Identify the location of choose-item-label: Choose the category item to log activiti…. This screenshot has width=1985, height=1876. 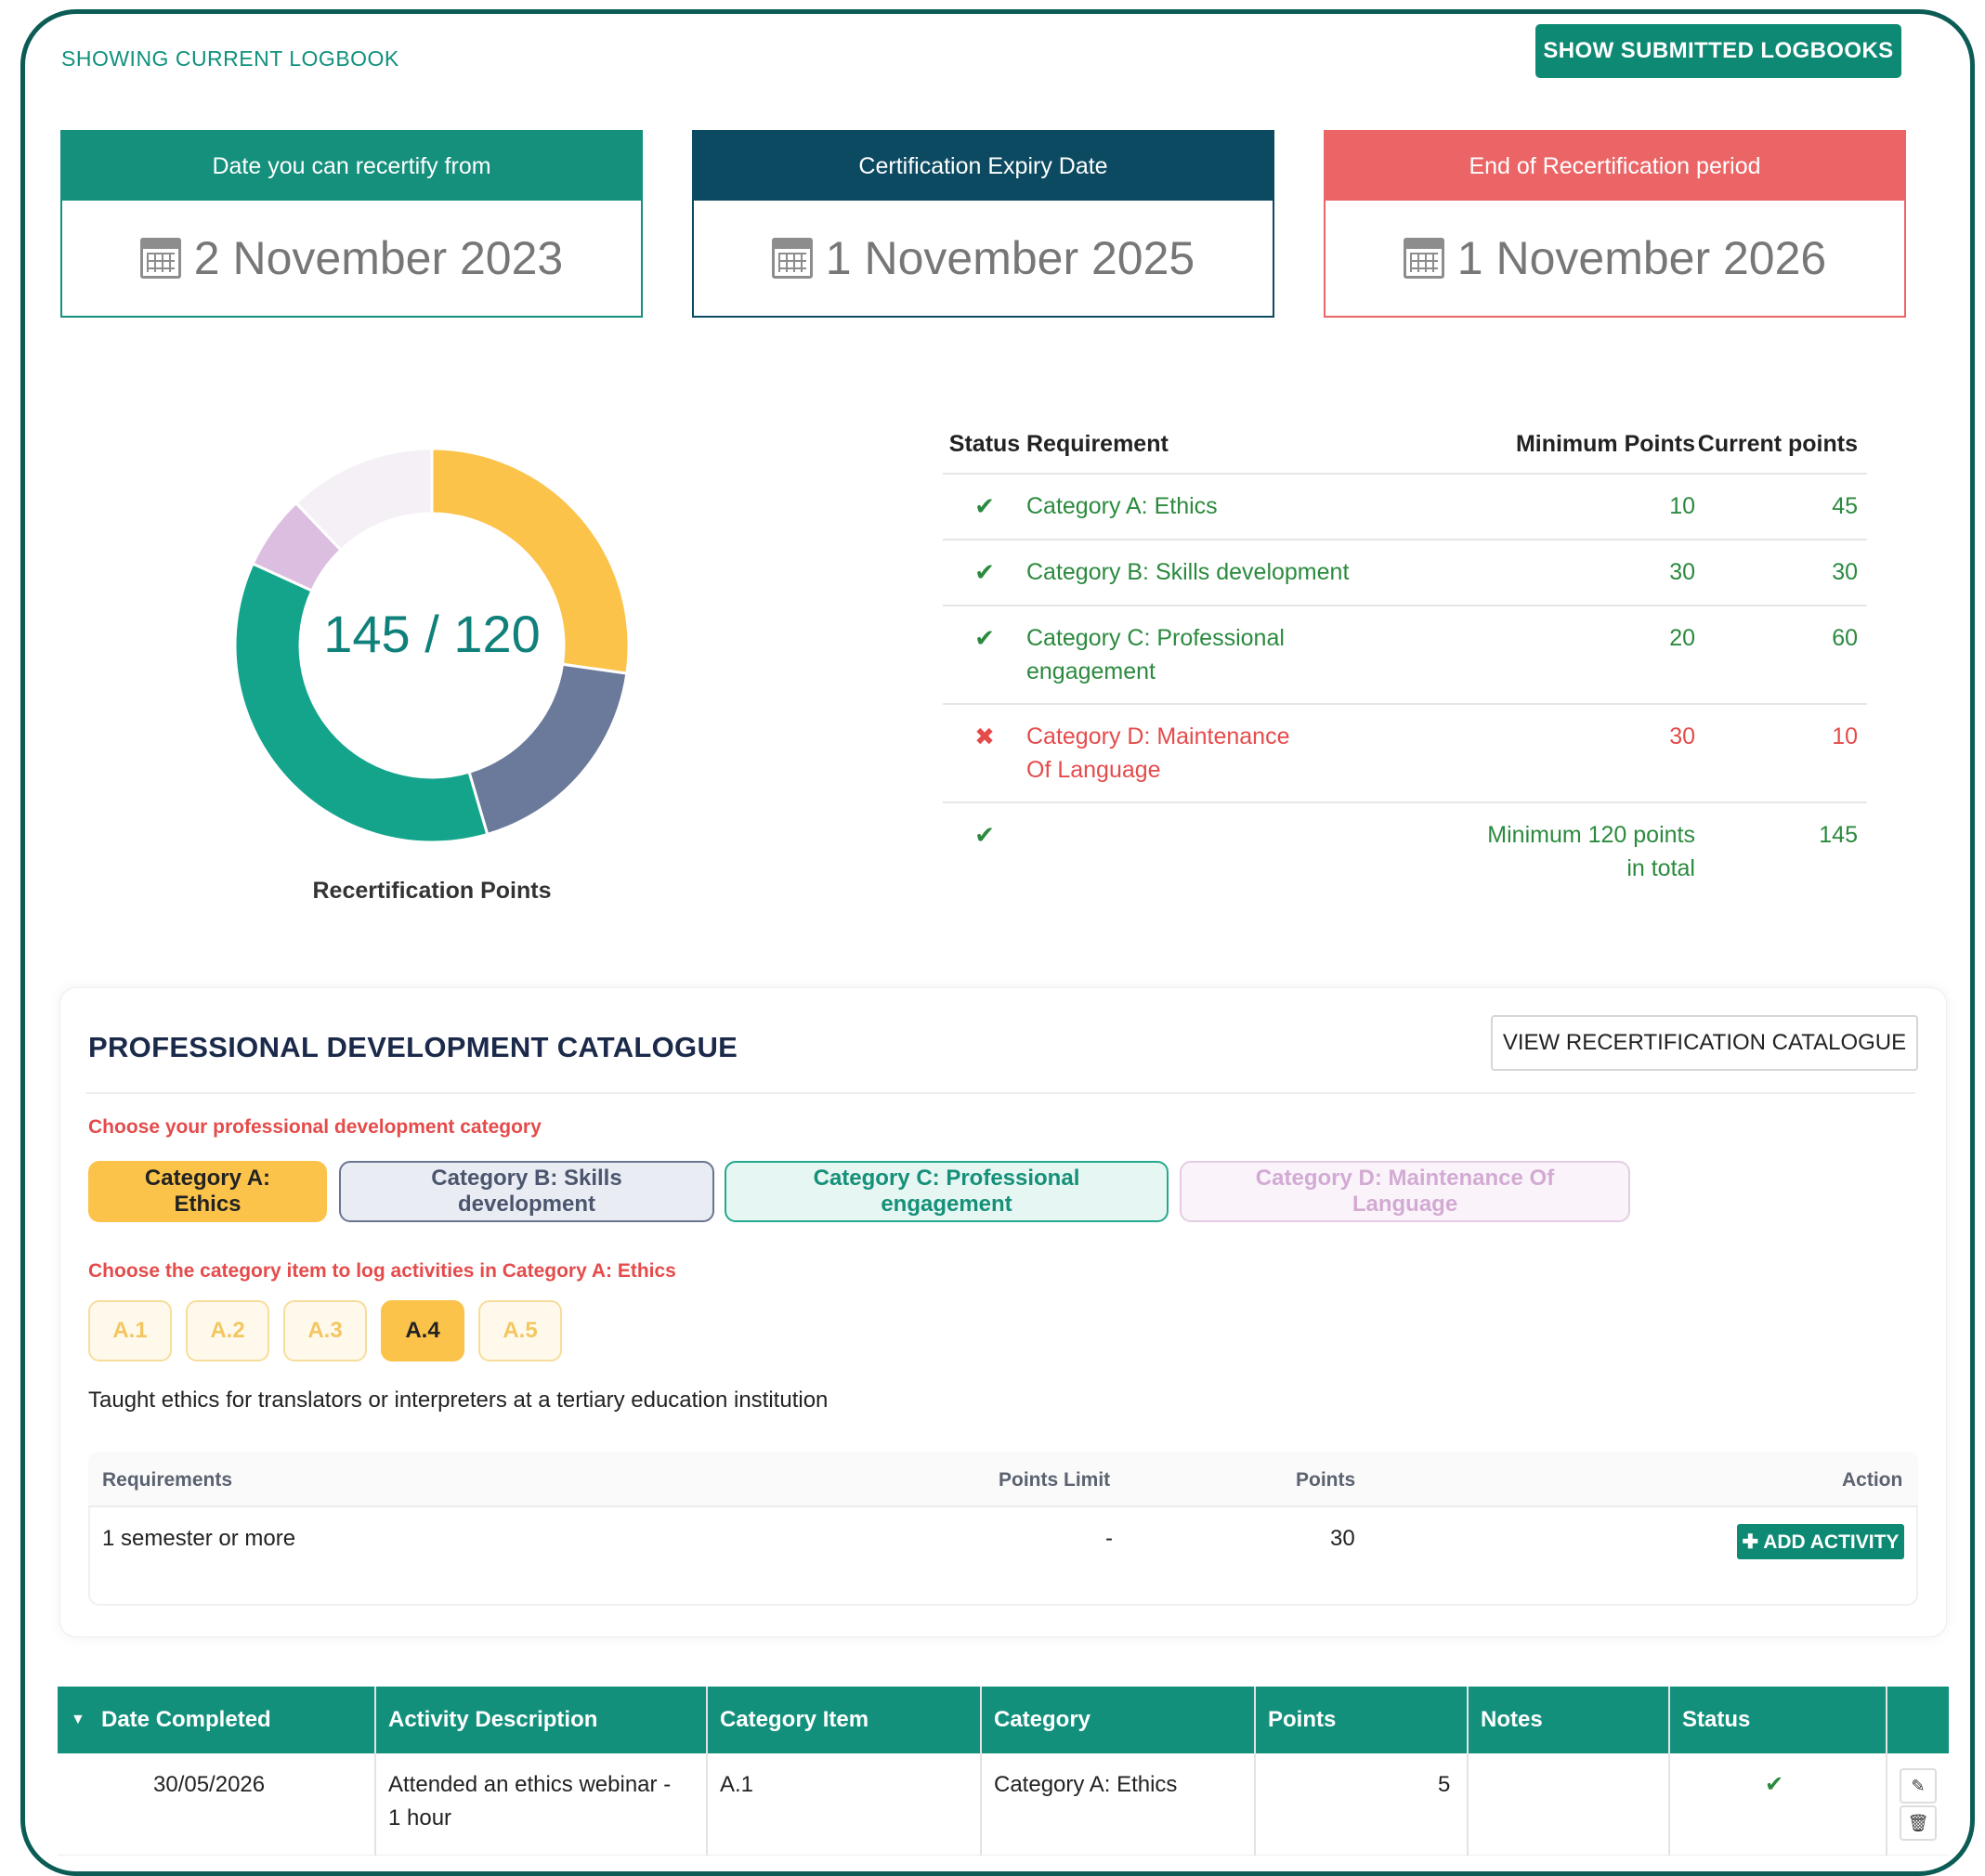
(382, 1271).